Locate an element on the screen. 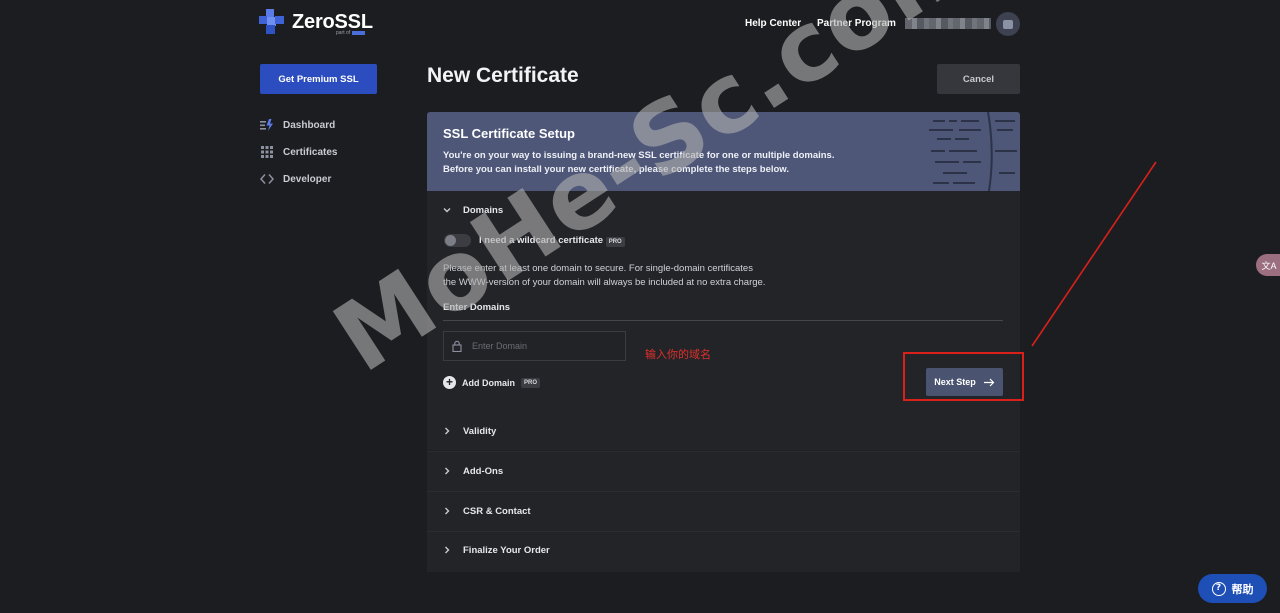 The image size is (1280, 613). lock-icon is located at coordinates (457, 346).